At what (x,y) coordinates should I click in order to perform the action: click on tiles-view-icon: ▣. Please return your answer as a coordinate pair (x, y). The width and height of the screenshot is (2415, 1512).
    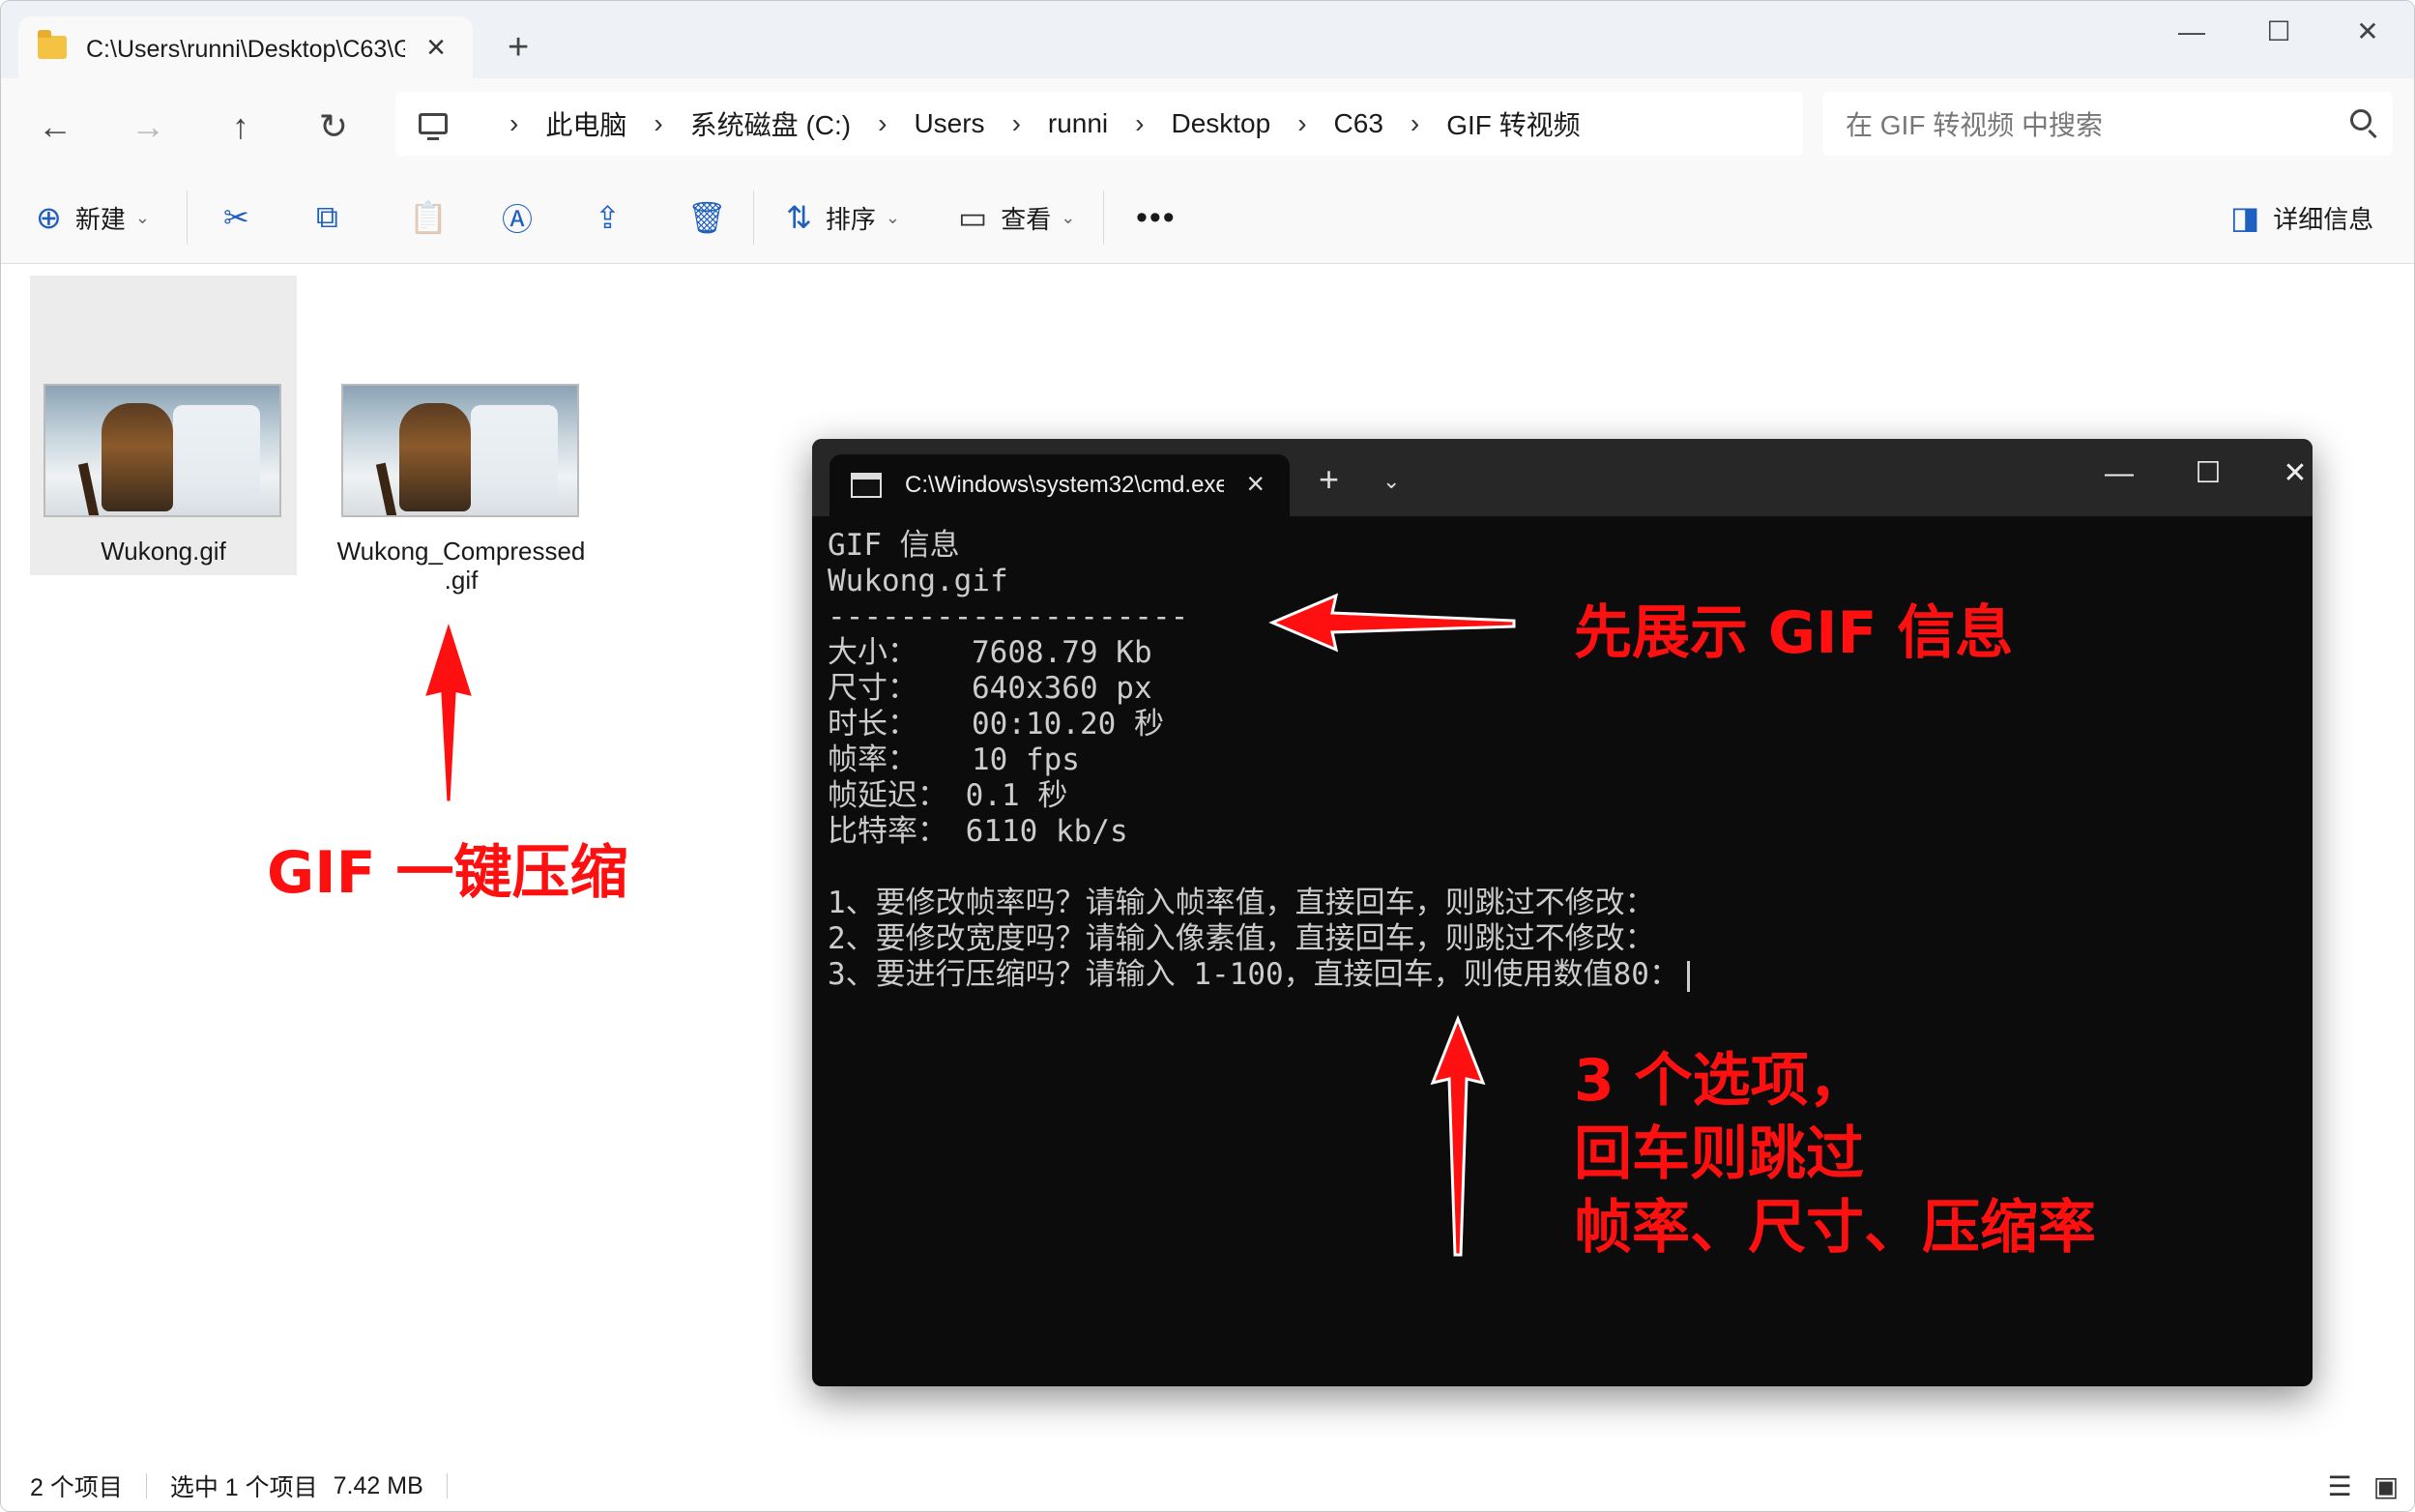
    Looking at the image, I should click on (2385, 1486).